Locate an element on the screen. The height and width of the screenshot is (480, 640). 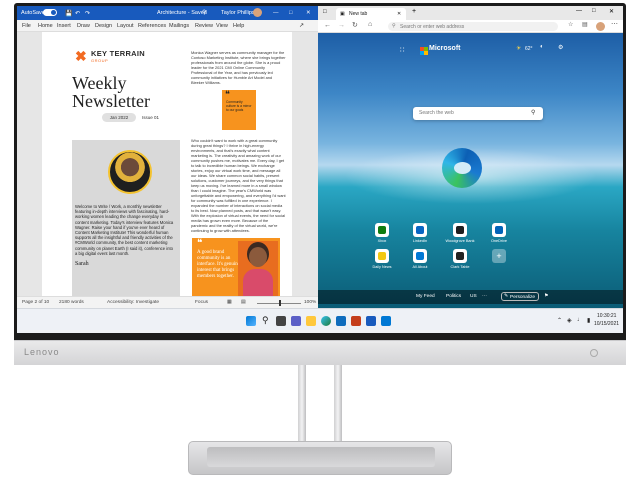
brand-subtitle: GROUP is located at coordinates (100, 60).